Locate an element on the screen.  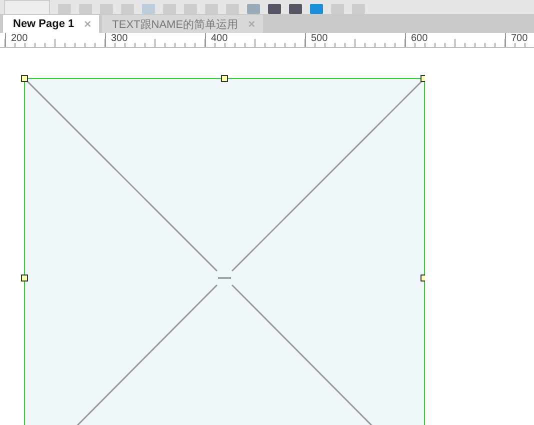
ruler-label: 200 is located at coordinates (55, 40).